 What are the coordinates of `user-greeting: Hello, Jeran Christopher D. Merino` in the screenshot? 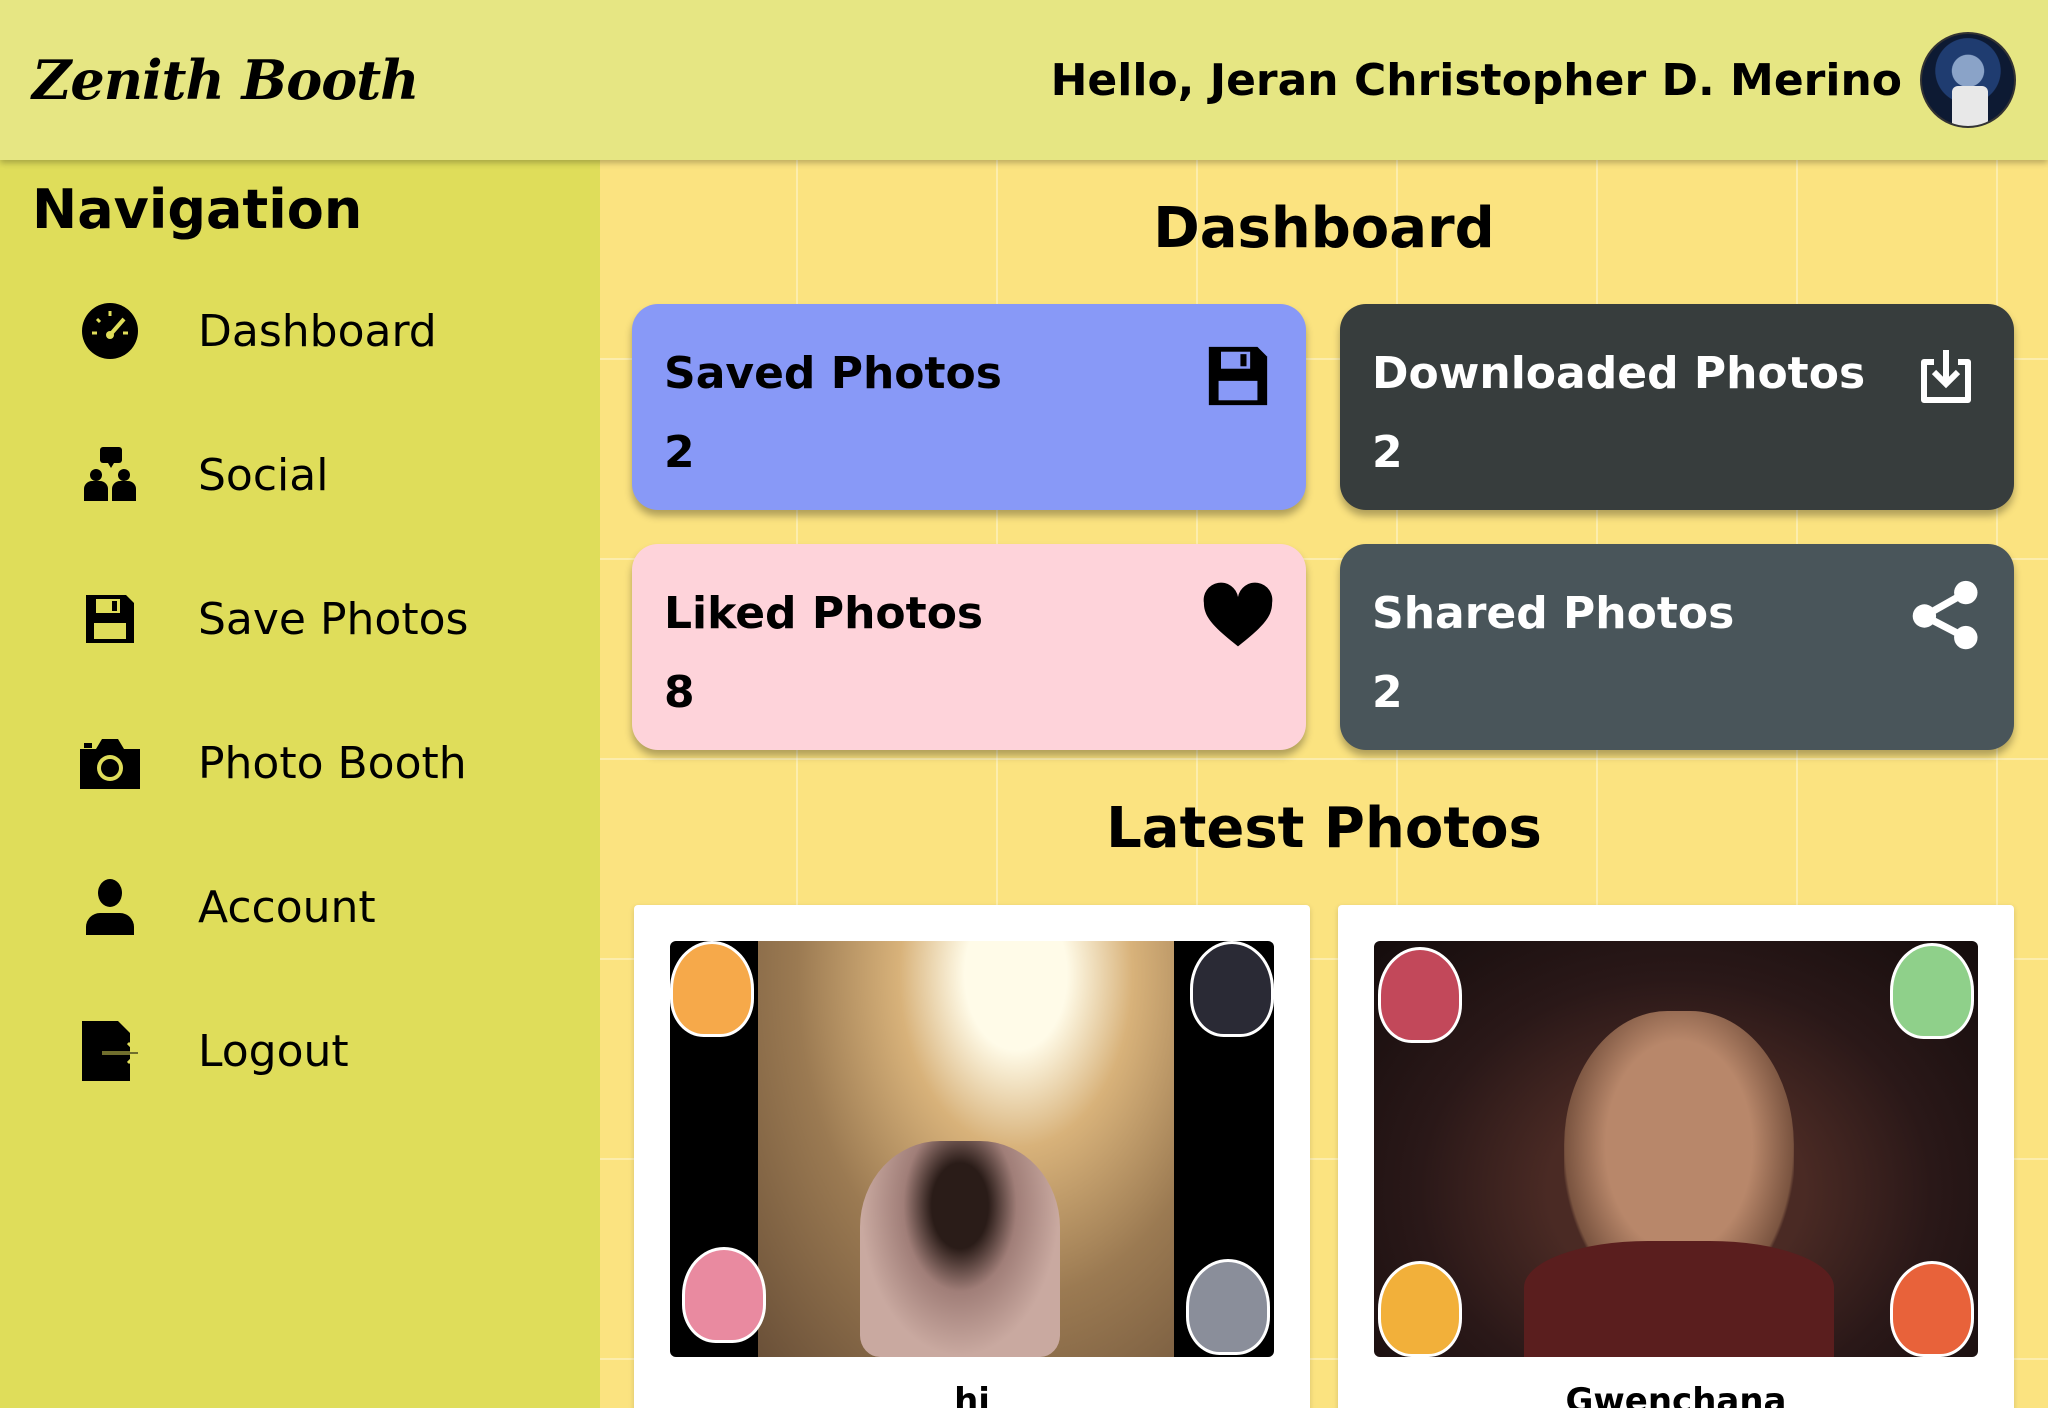 It's located at (1476, 80).